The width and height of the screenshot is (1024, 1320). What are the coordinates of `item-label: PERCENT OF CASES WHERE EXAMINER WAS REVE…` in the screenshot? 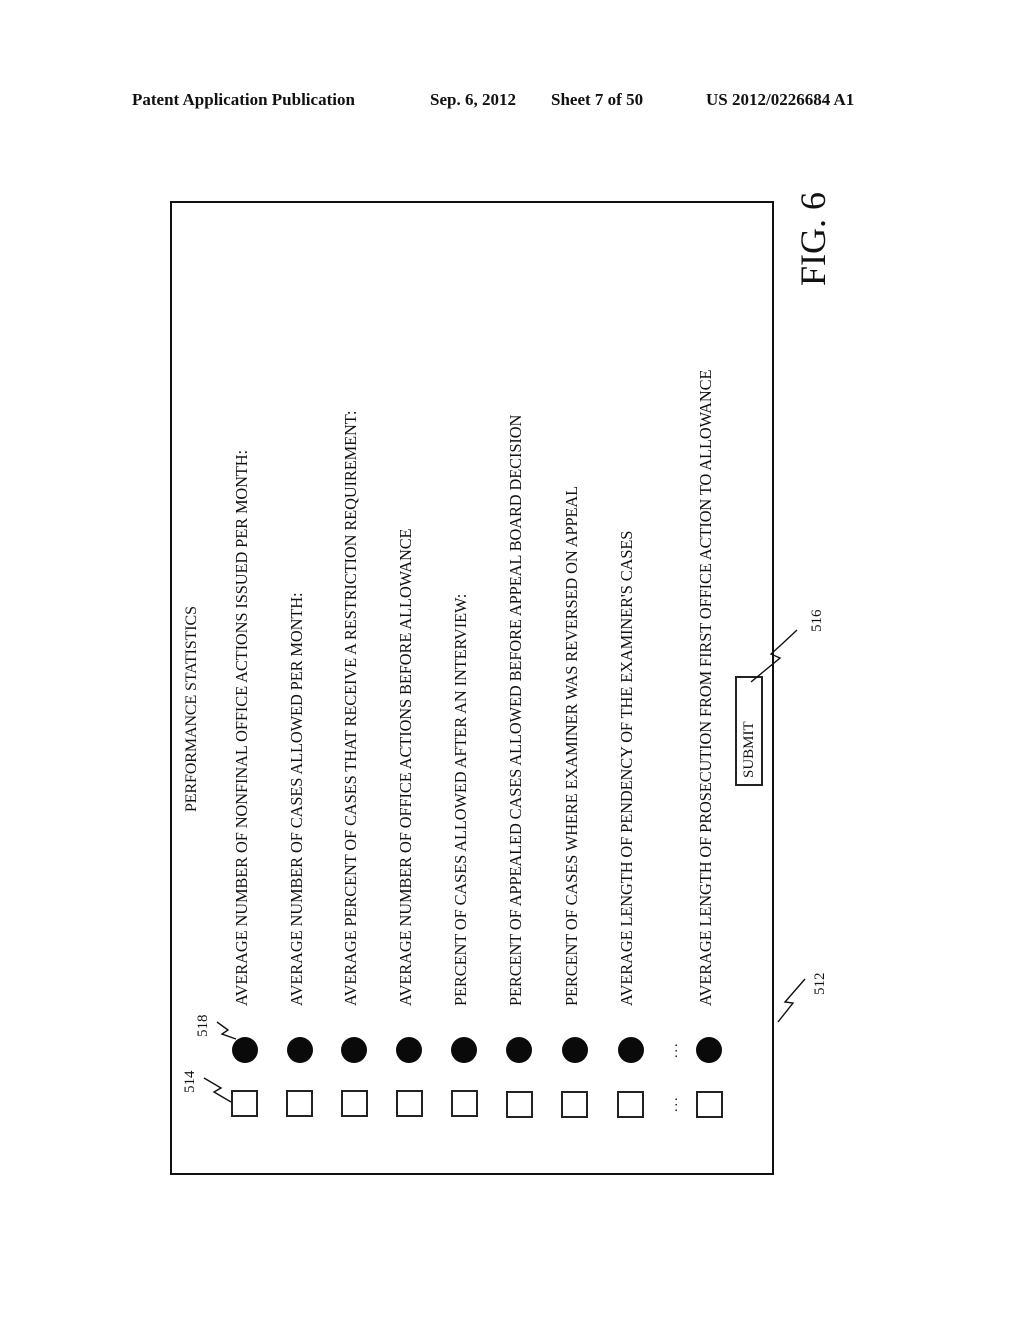 It's located at (571, 745).